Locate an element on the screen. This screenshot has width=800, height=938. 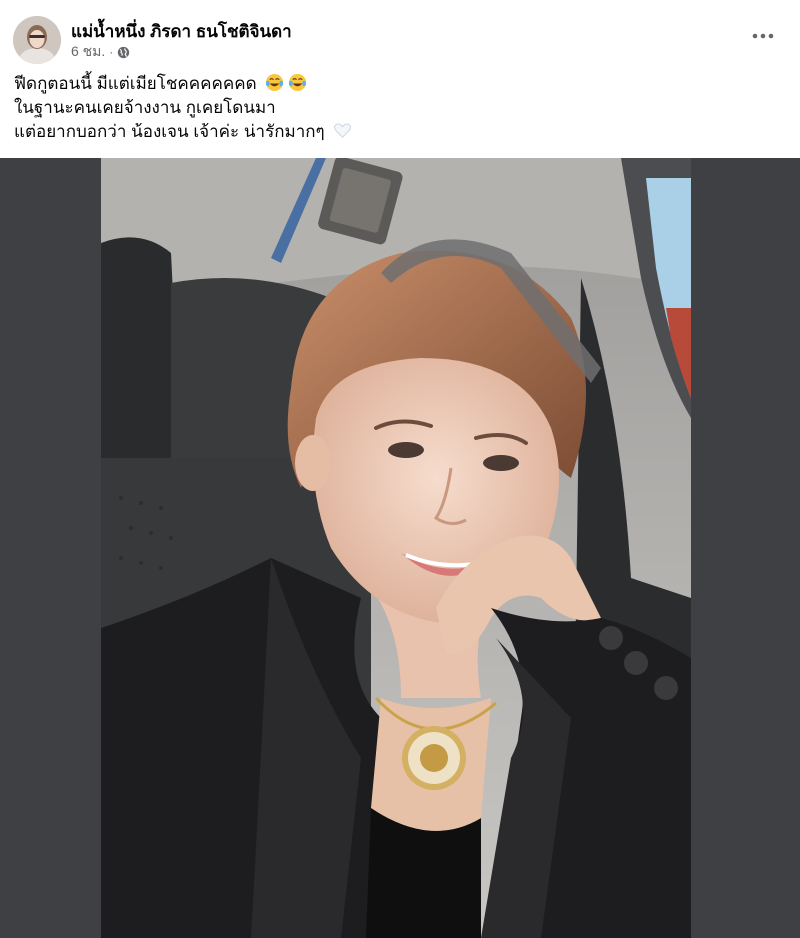
author-avatar is located at coordinates (37, 40).